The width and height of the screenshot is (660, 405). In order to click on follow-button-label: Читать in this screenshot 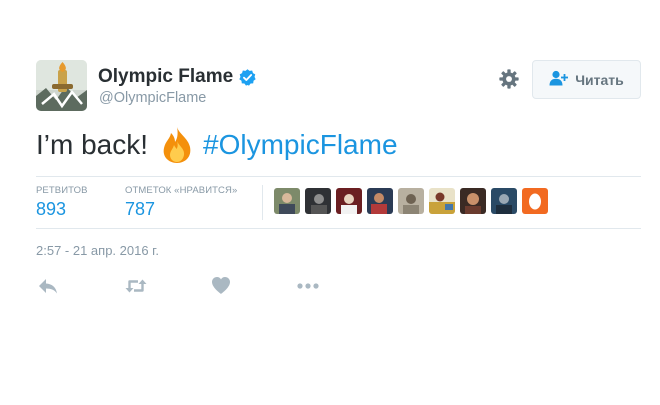, I will do `click(599, 79)`.